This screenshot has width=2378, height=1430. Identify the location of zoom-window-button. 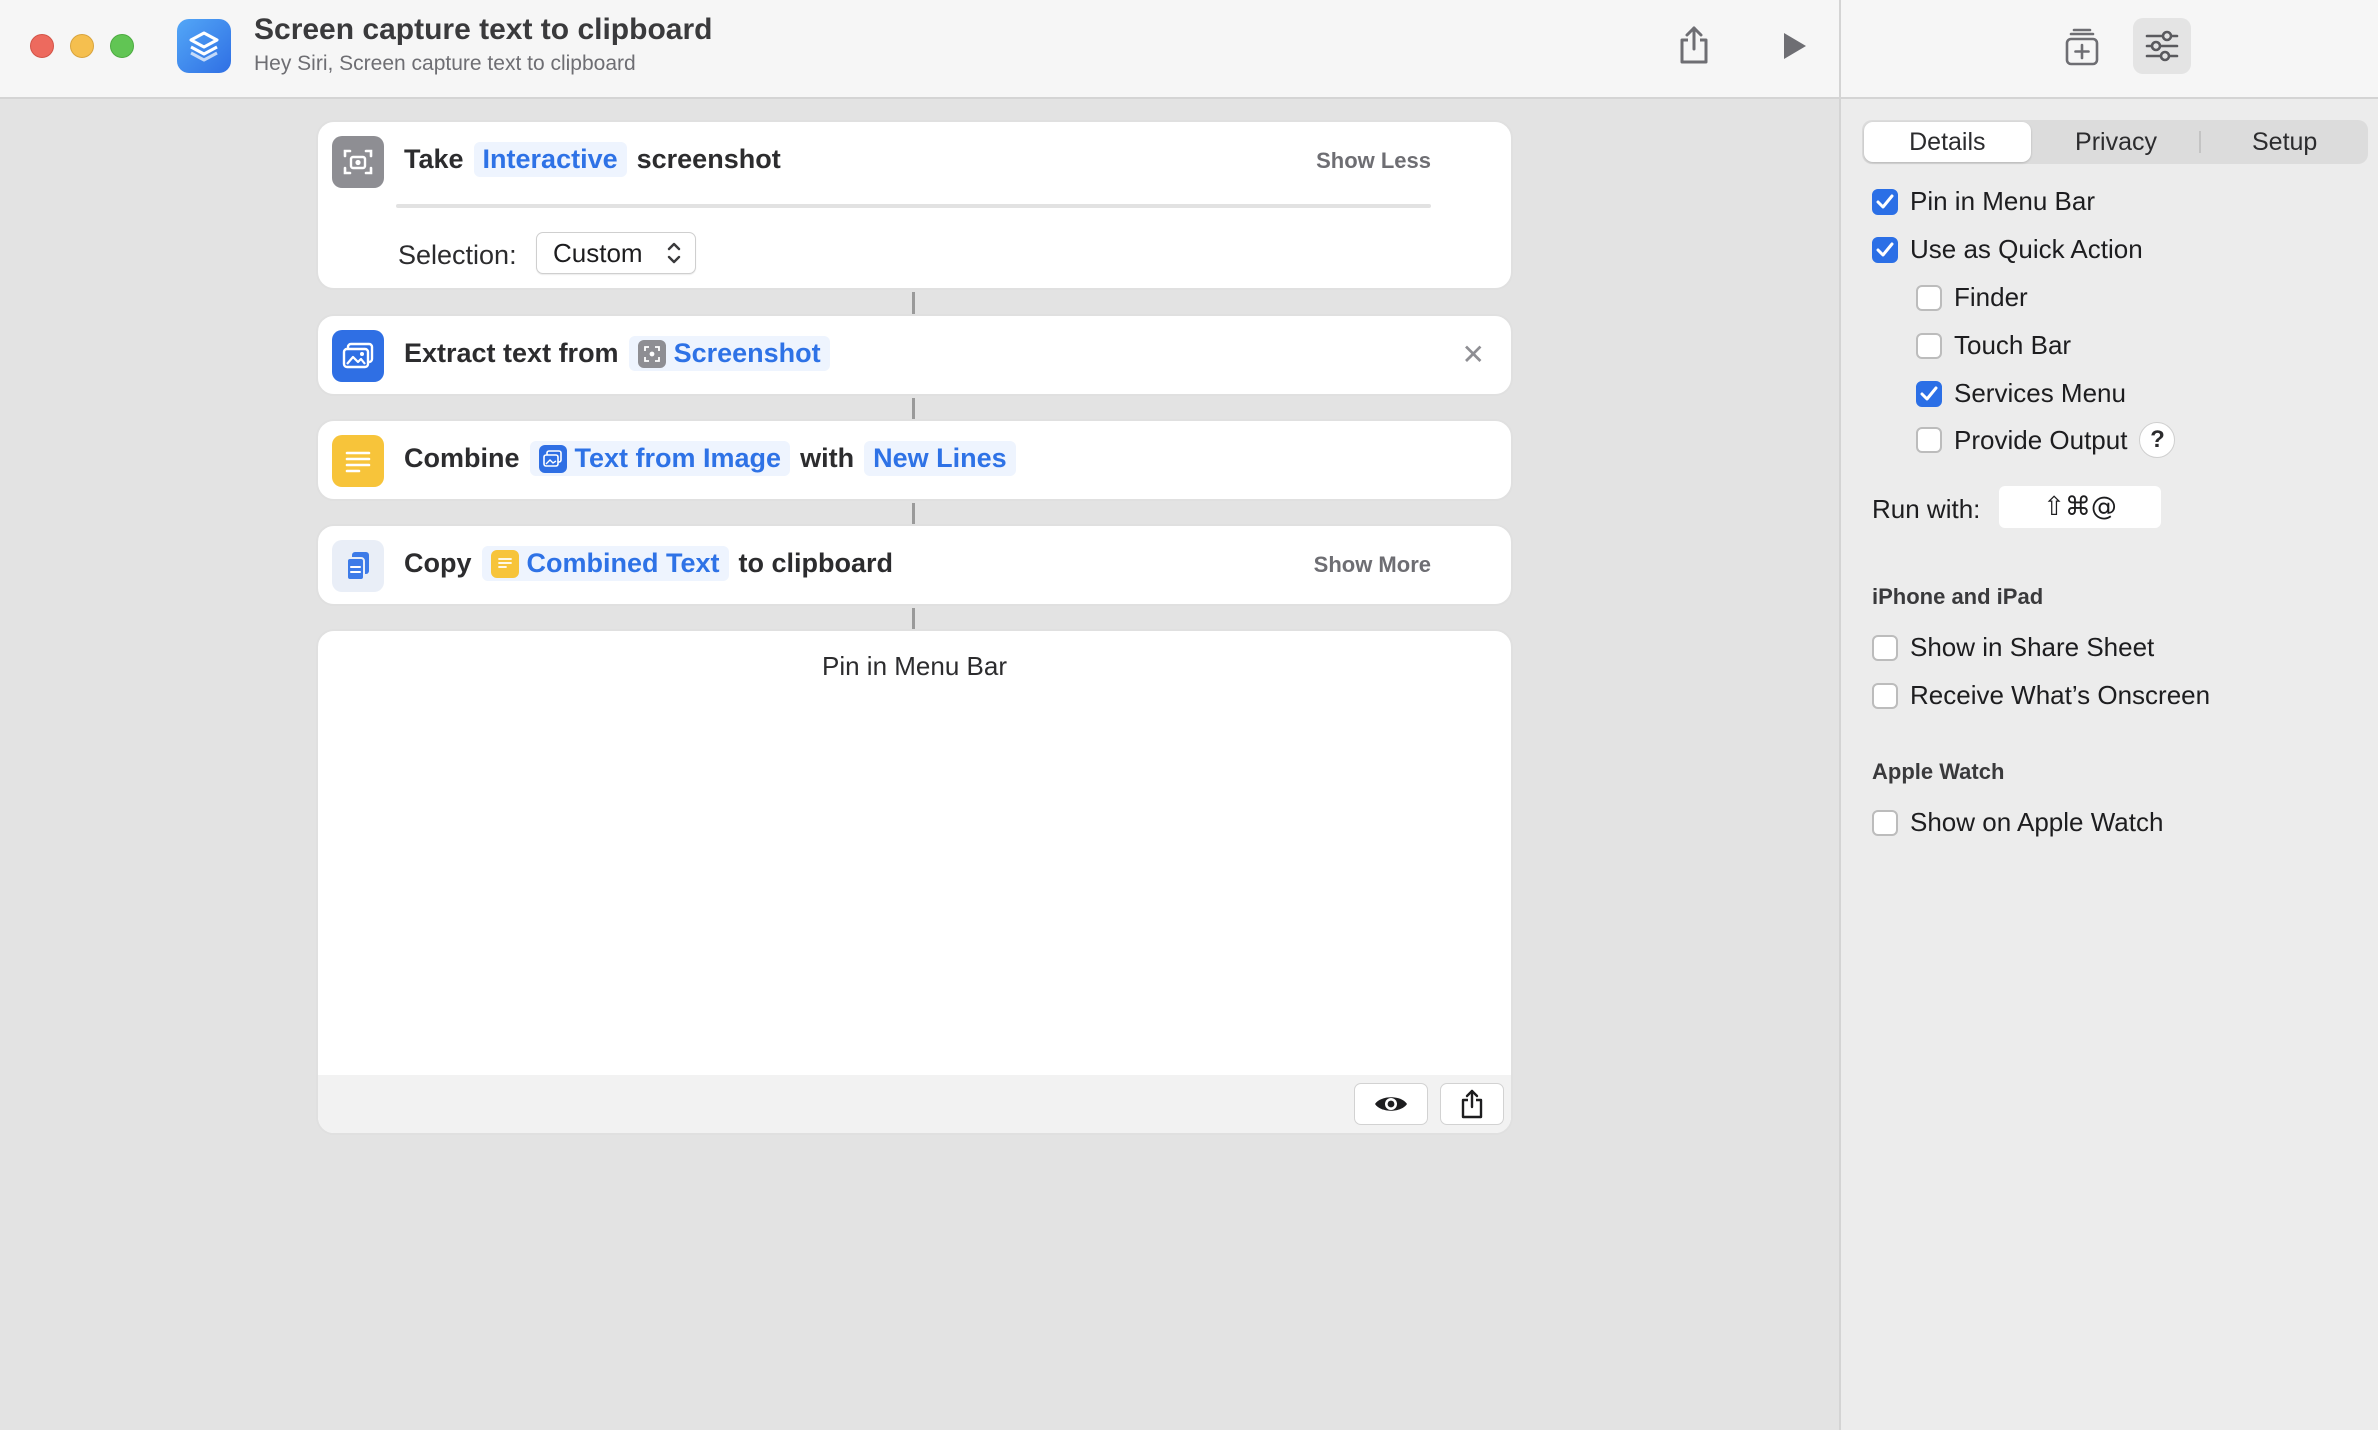
(122, 46).